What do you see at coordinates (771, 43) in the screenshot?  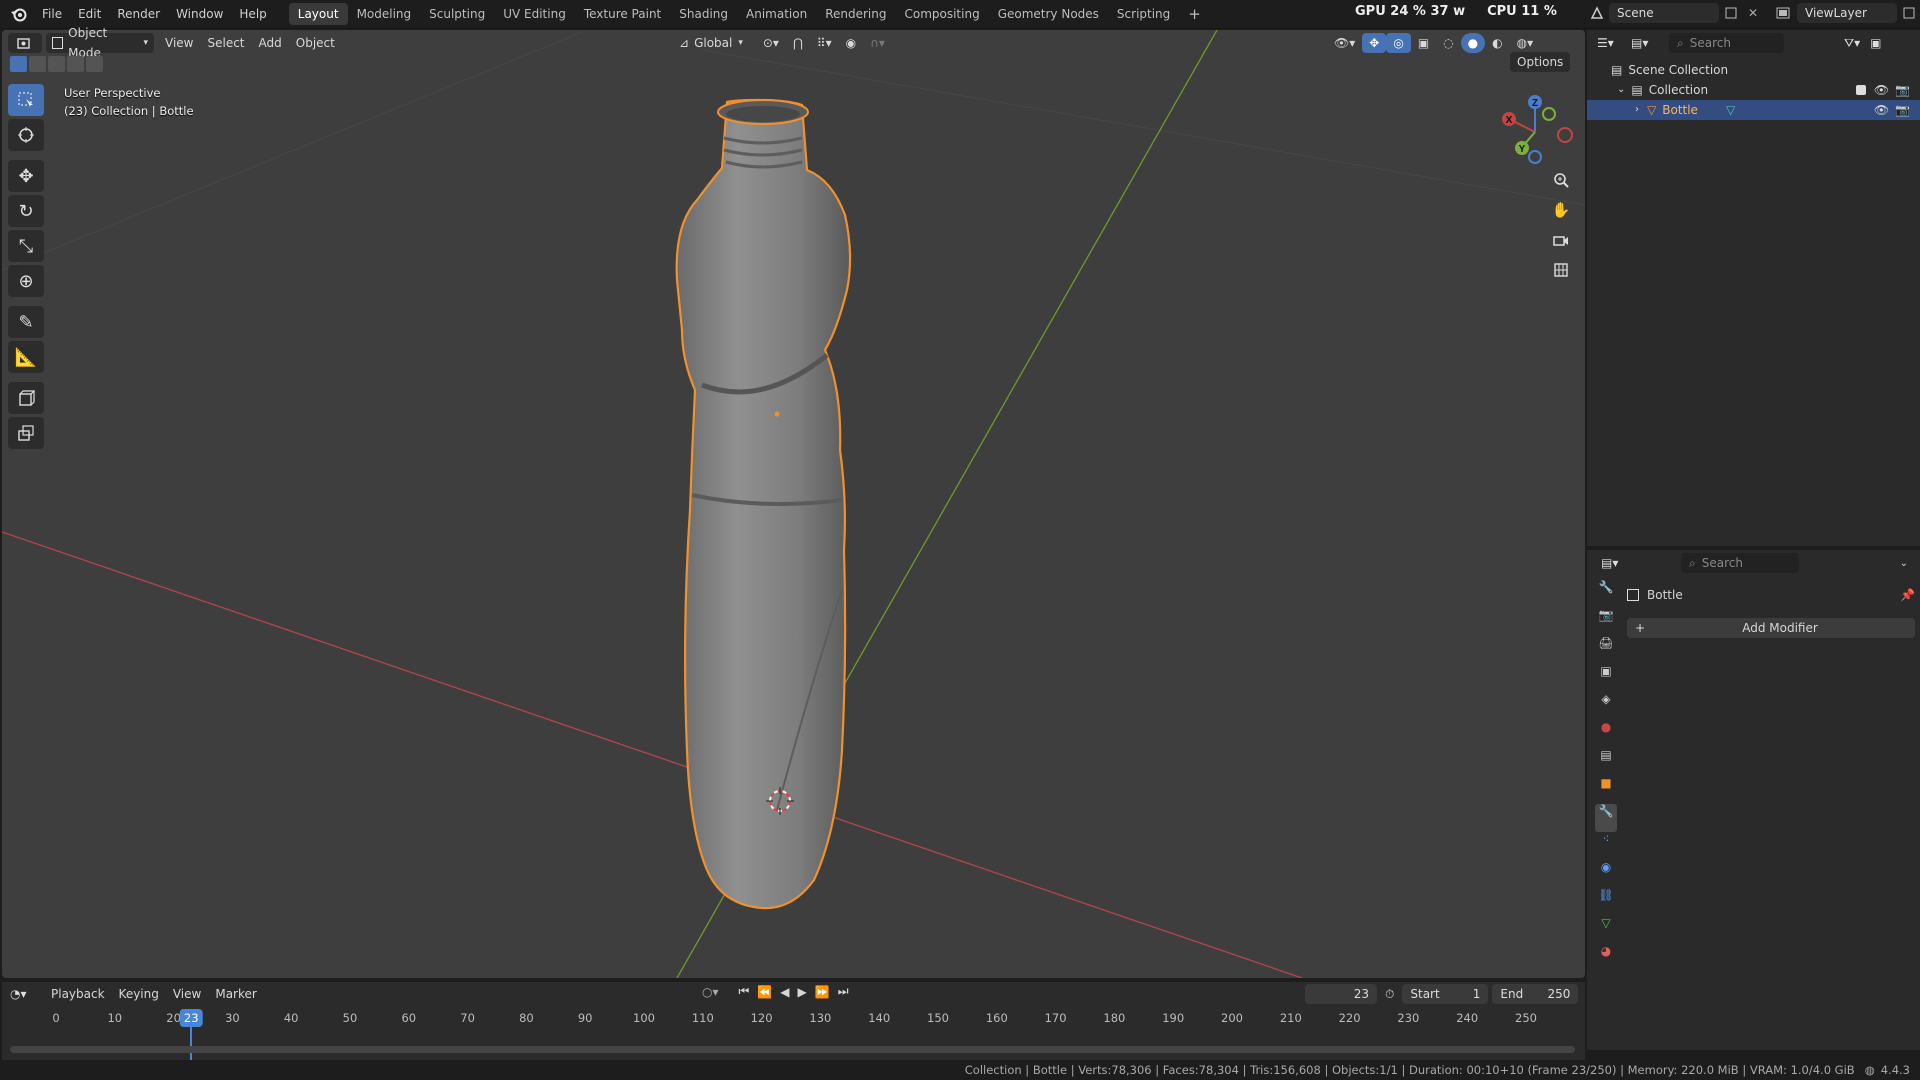 I see `pivot-point-icon: ⊙▾` at bounding box center [771, 43].